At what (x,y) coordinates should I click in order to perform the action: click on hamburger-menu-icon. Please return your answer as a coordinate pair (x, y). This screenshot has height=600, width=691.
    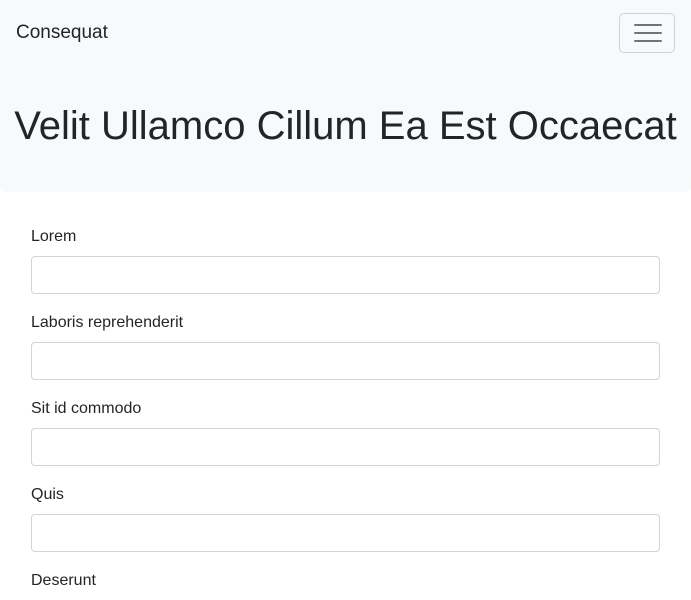
    Looking at the image, I should click on (648, 33).